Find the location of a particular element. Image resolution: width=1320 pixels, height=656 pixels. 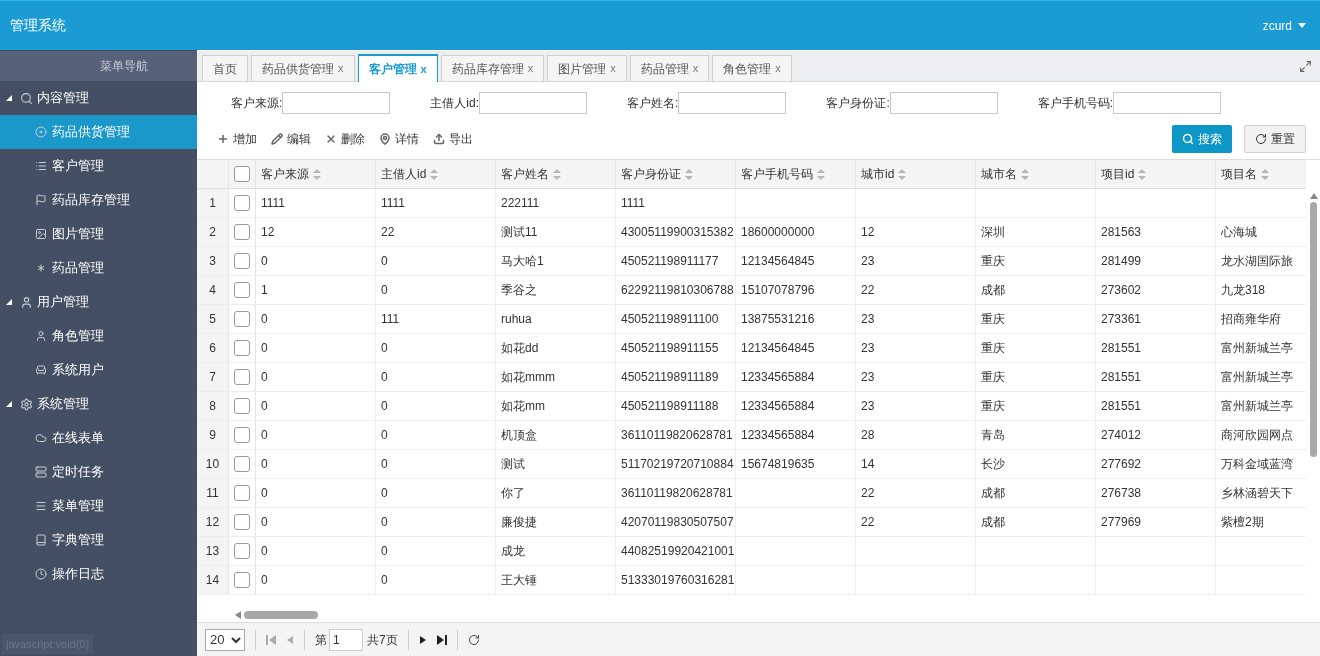

toolbar-button: 编辑 is located at coordinates (291, 139).